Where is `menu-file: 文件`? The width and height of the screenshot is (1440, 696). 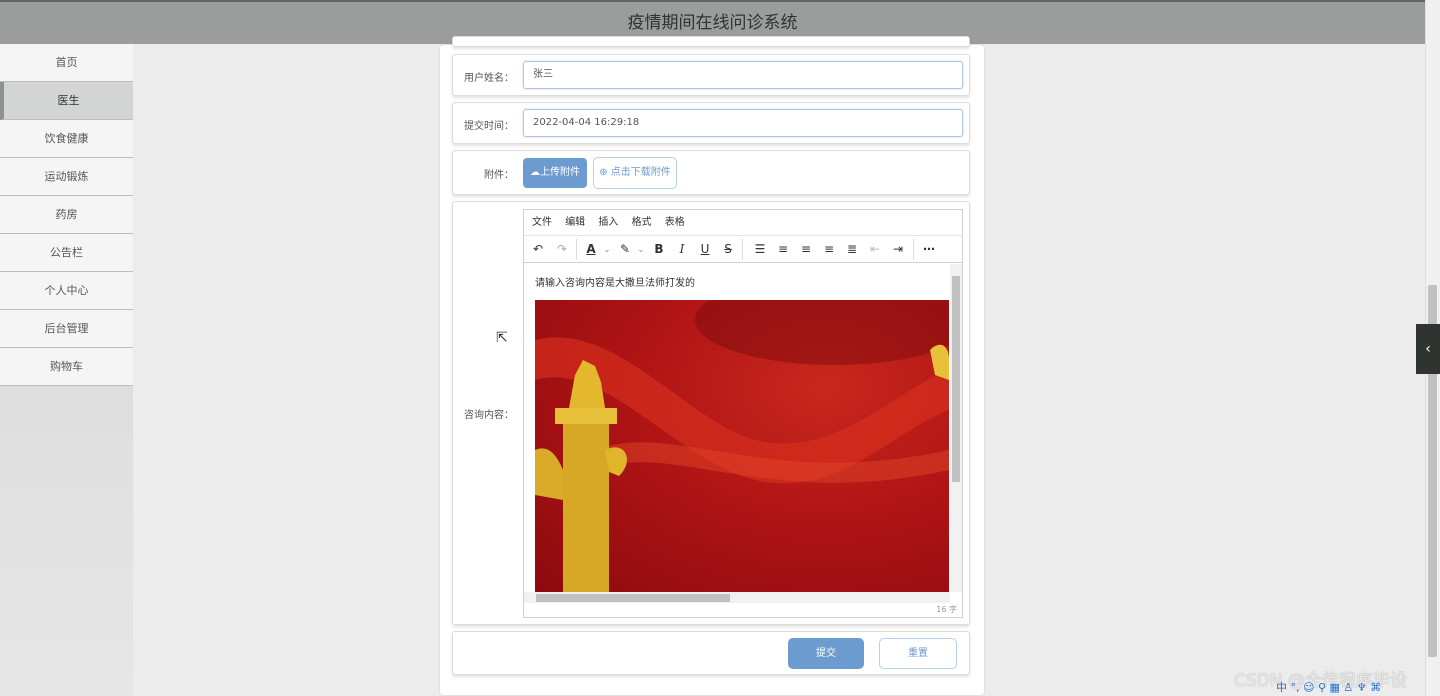
menu-file: 文件 is located at coordinates (542, 222).